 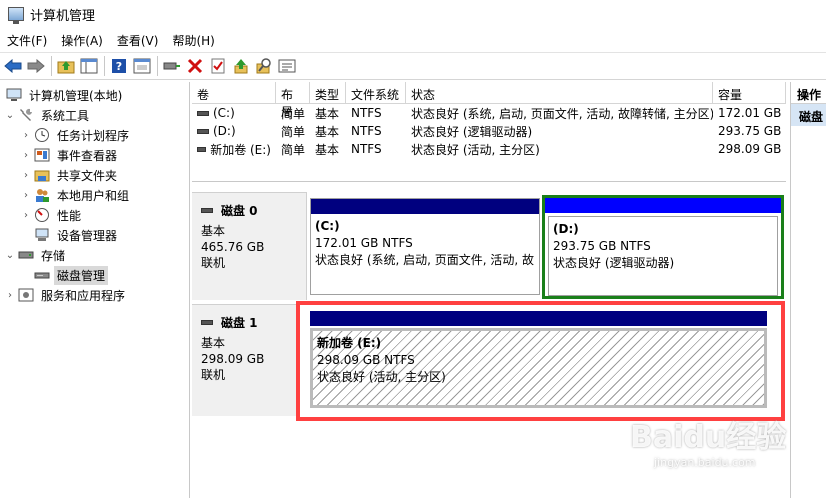 I want to click on connect-icon, so click(x=172, y=66).